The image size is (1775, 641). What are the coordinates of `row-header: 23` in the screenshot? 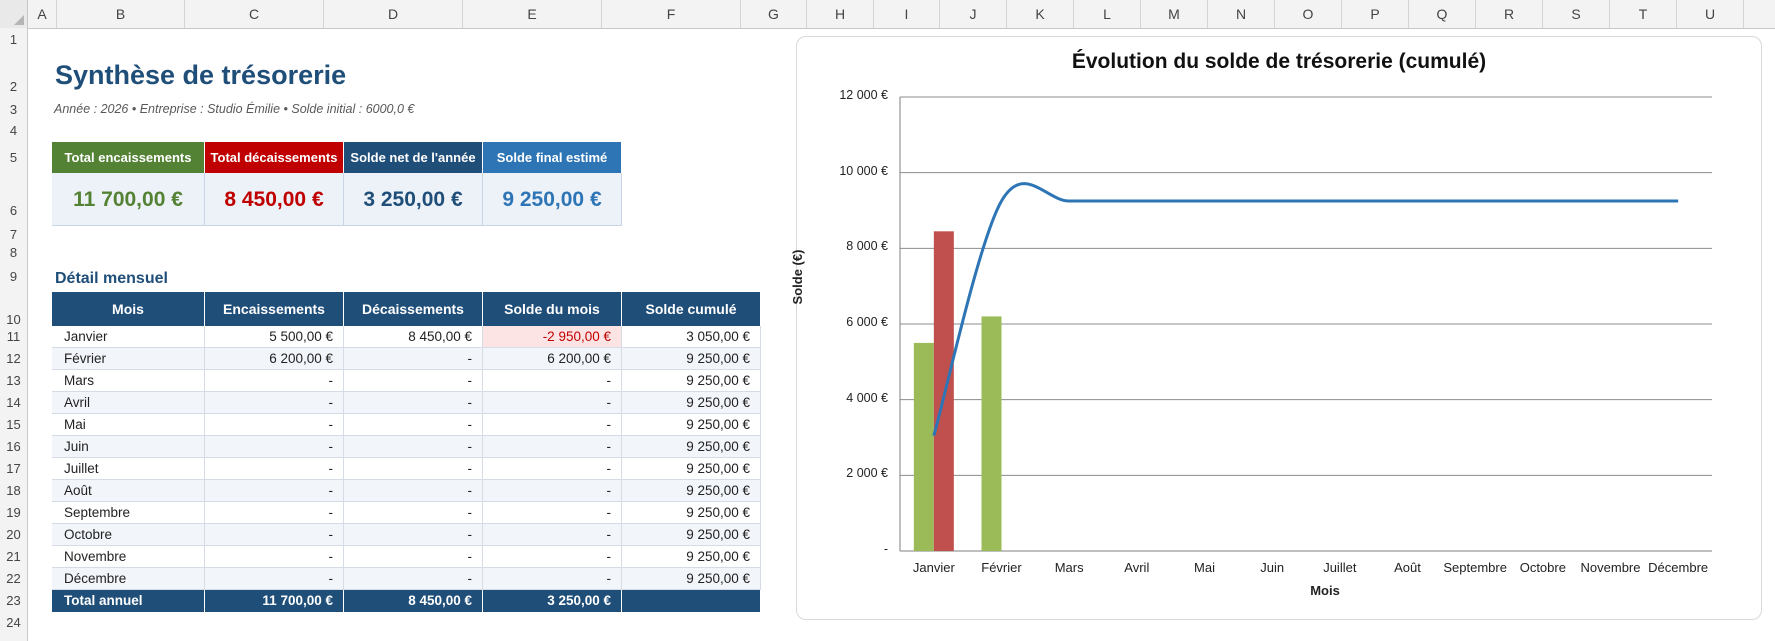 It's located at (13, 601).